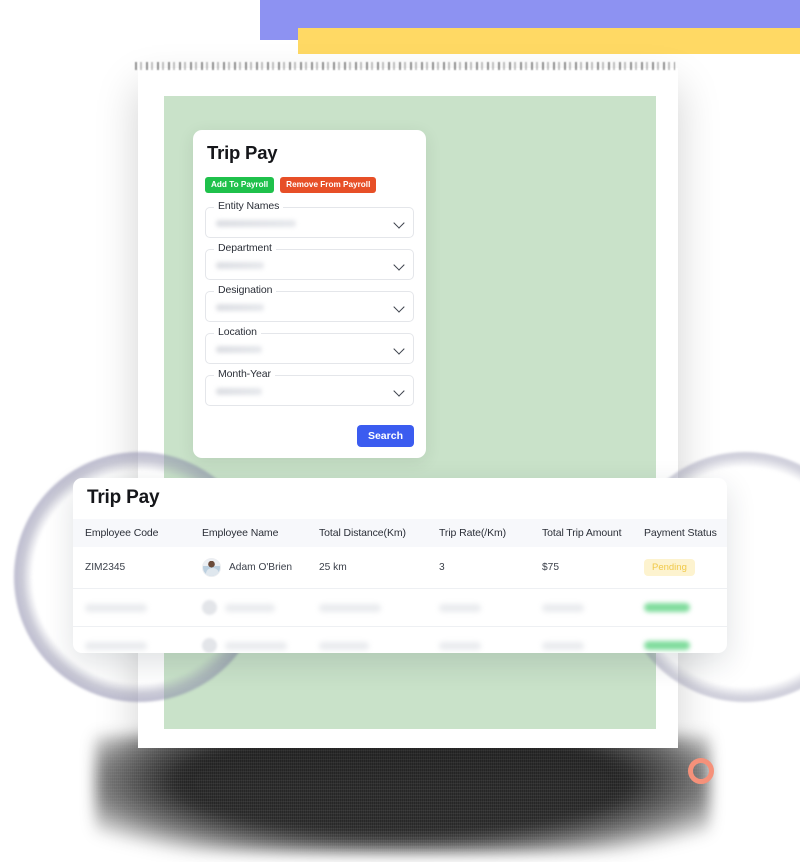 The image size is (800, 862). What do you see at coordinates (245, 290) in the screenshot?
I see `field-label: Designation` at bounding box center [245, 290].